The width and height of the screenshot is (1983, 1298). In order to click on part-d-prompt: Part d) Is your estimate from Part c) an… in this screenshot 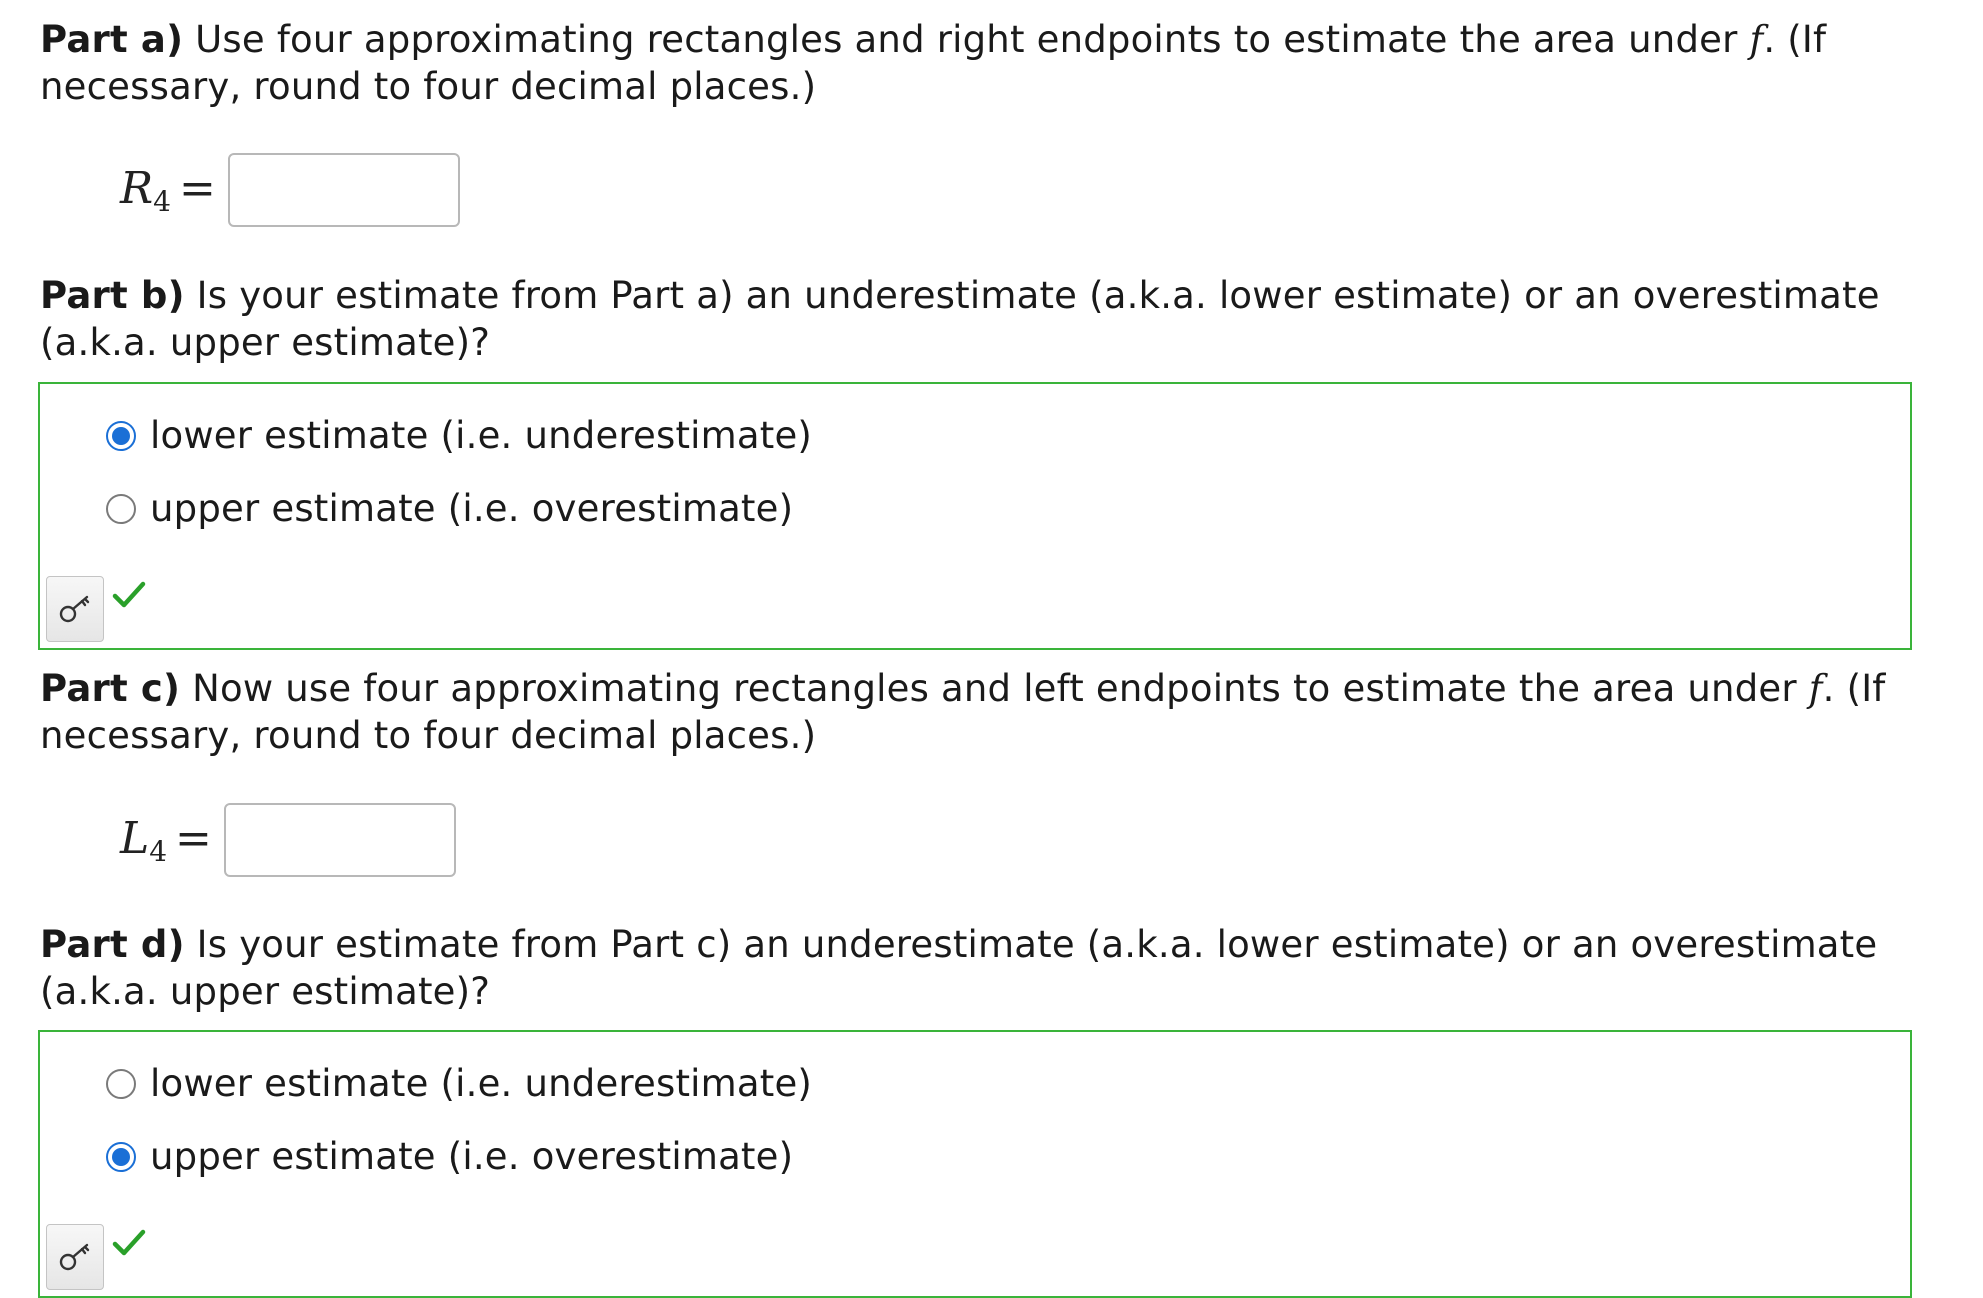, I will do `click(980, 968)`.